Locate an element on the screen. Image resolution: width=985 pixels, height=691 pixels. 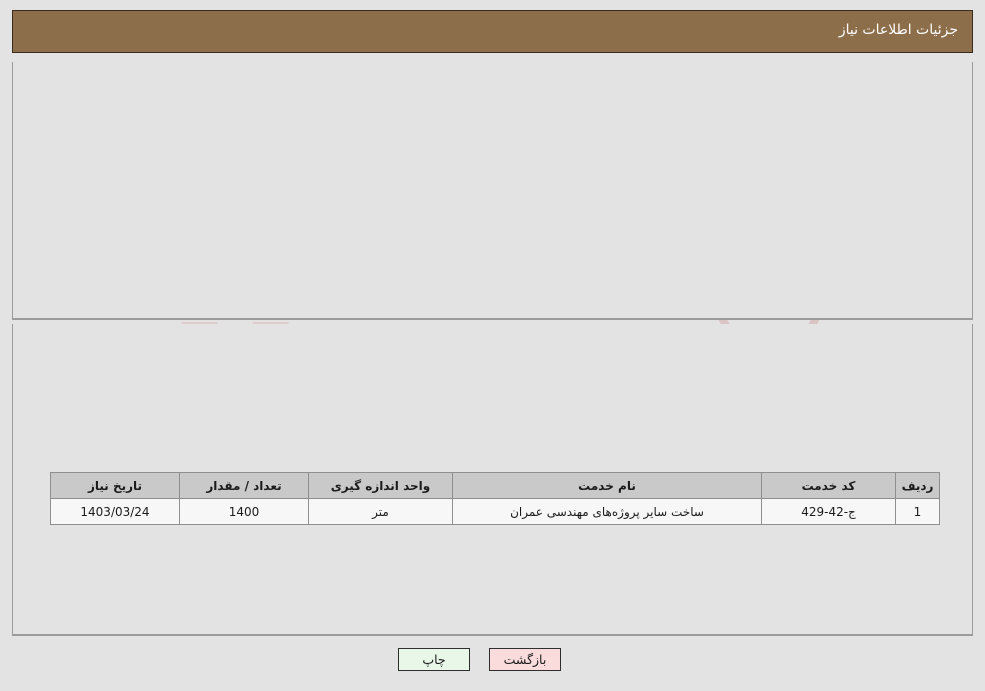
th-unit: واحد اندازه گیری is located at coordinates (380, 485).